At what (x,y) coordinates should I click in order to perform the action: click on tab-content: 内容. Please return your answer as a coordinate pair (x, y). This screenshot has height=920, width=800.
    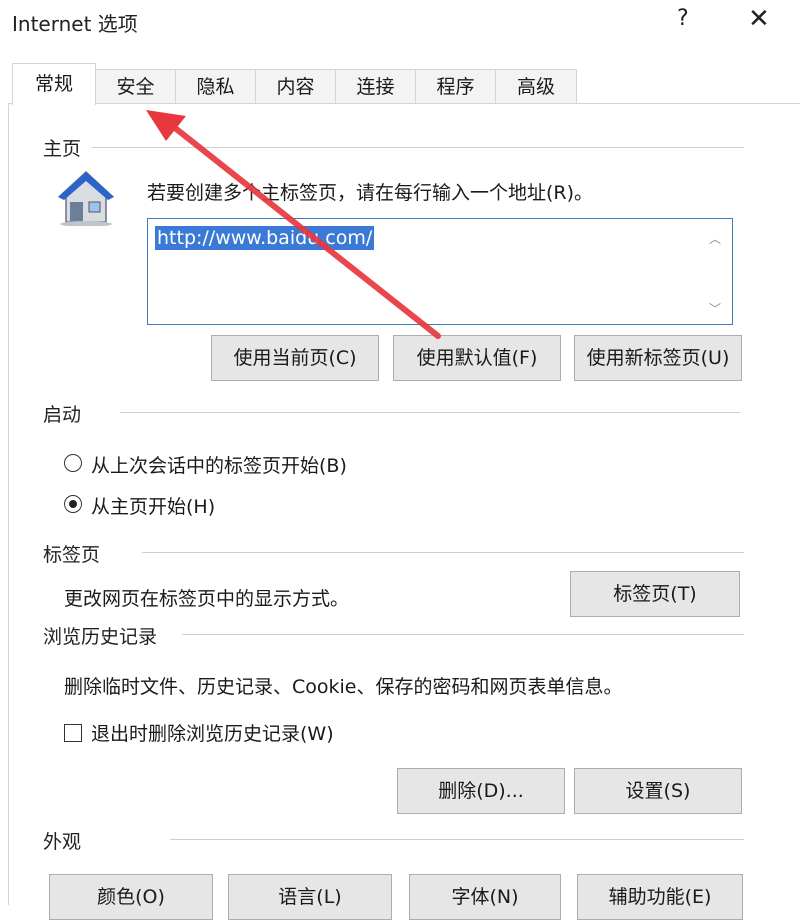
    Looking at the image, I should click on (295, 86).